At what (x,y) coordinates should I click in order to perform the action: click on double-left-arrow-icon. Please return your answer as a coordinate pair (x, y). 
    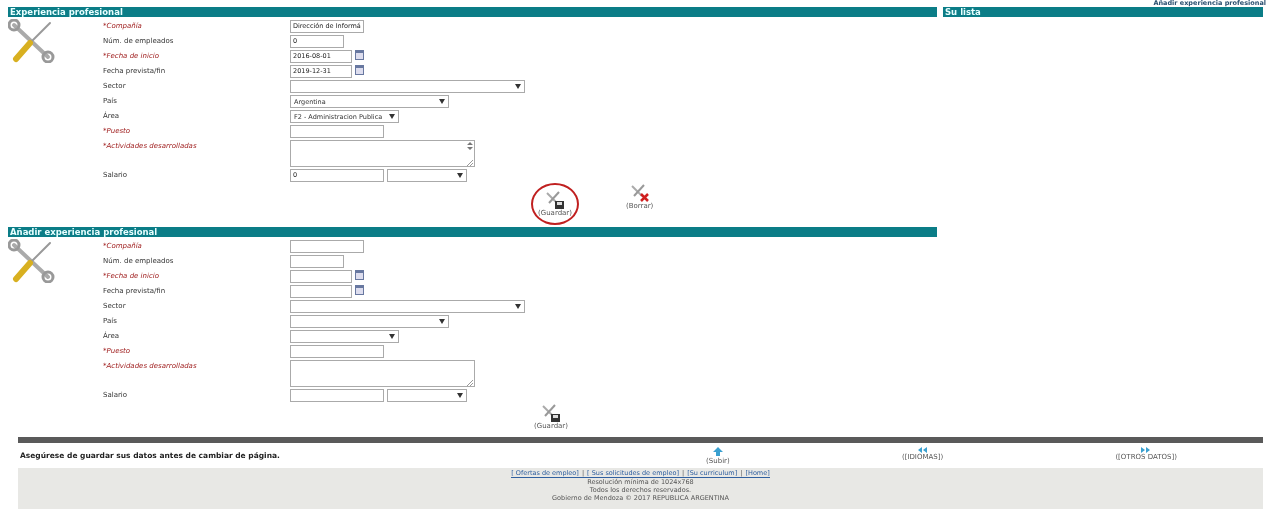
    Looking at the image, I should click on (922, 449).